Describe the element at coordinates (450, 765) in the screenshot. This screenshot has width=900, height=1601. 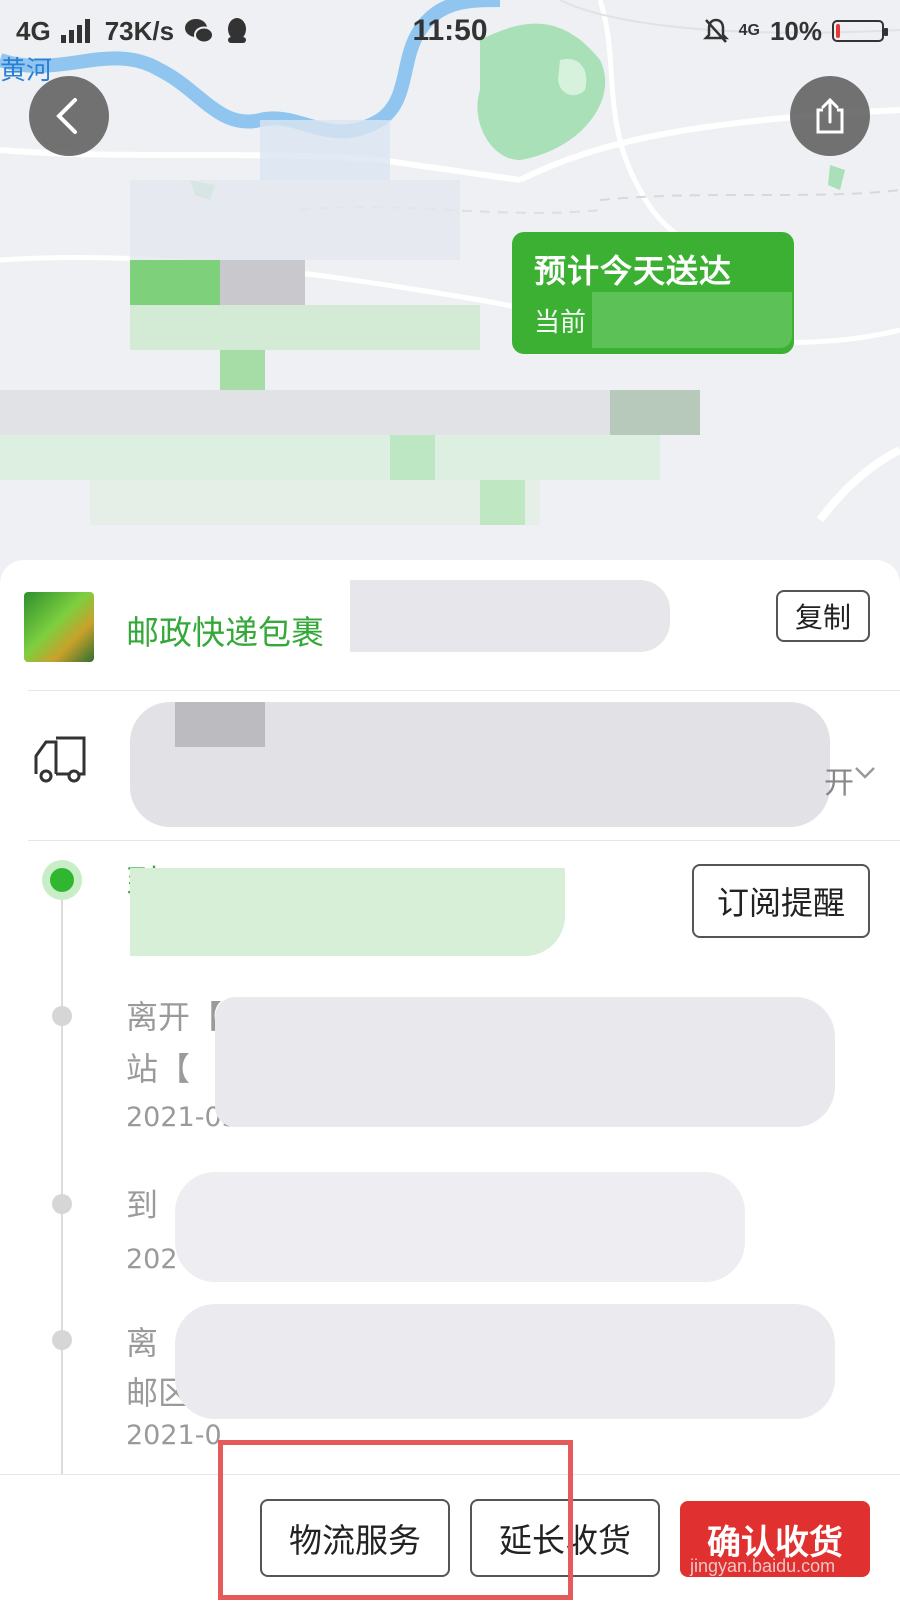
I see `carrier-row: 开` at that location.